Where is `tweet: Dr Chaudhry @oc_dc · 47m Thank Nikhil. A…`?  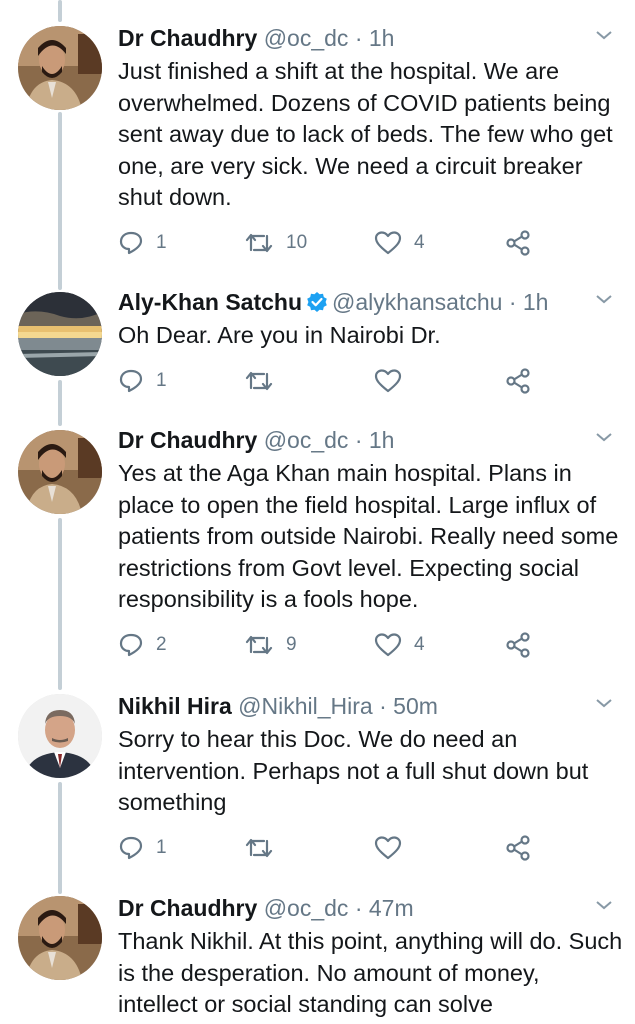 tweet: Dr Chaudhry @oc_dc · 47m Thank Nikhil. A… is located at coordinates (317, 957).